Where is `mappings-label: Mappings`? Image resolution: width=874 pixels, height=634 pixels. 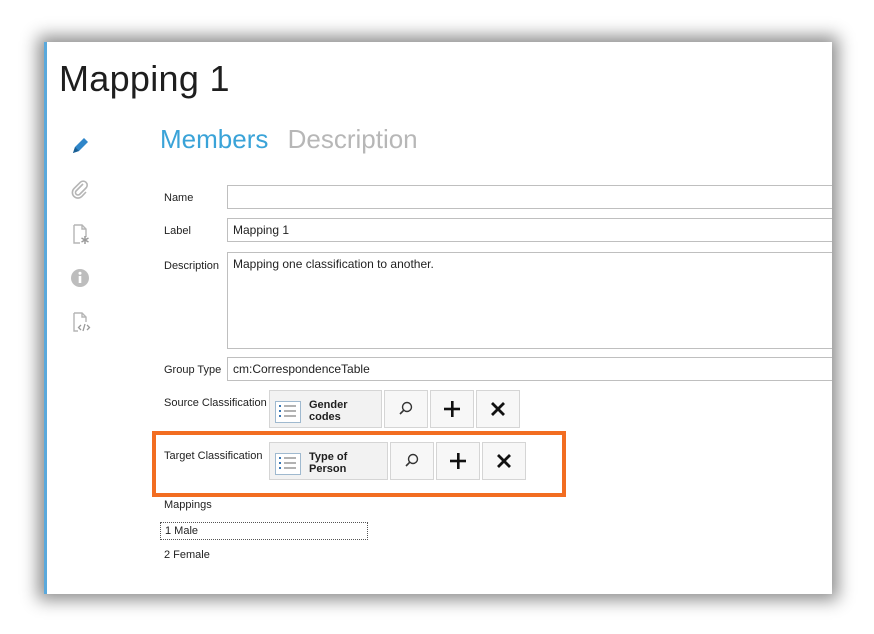
mappings-label: Mappings is located at coordinates (188, 505).